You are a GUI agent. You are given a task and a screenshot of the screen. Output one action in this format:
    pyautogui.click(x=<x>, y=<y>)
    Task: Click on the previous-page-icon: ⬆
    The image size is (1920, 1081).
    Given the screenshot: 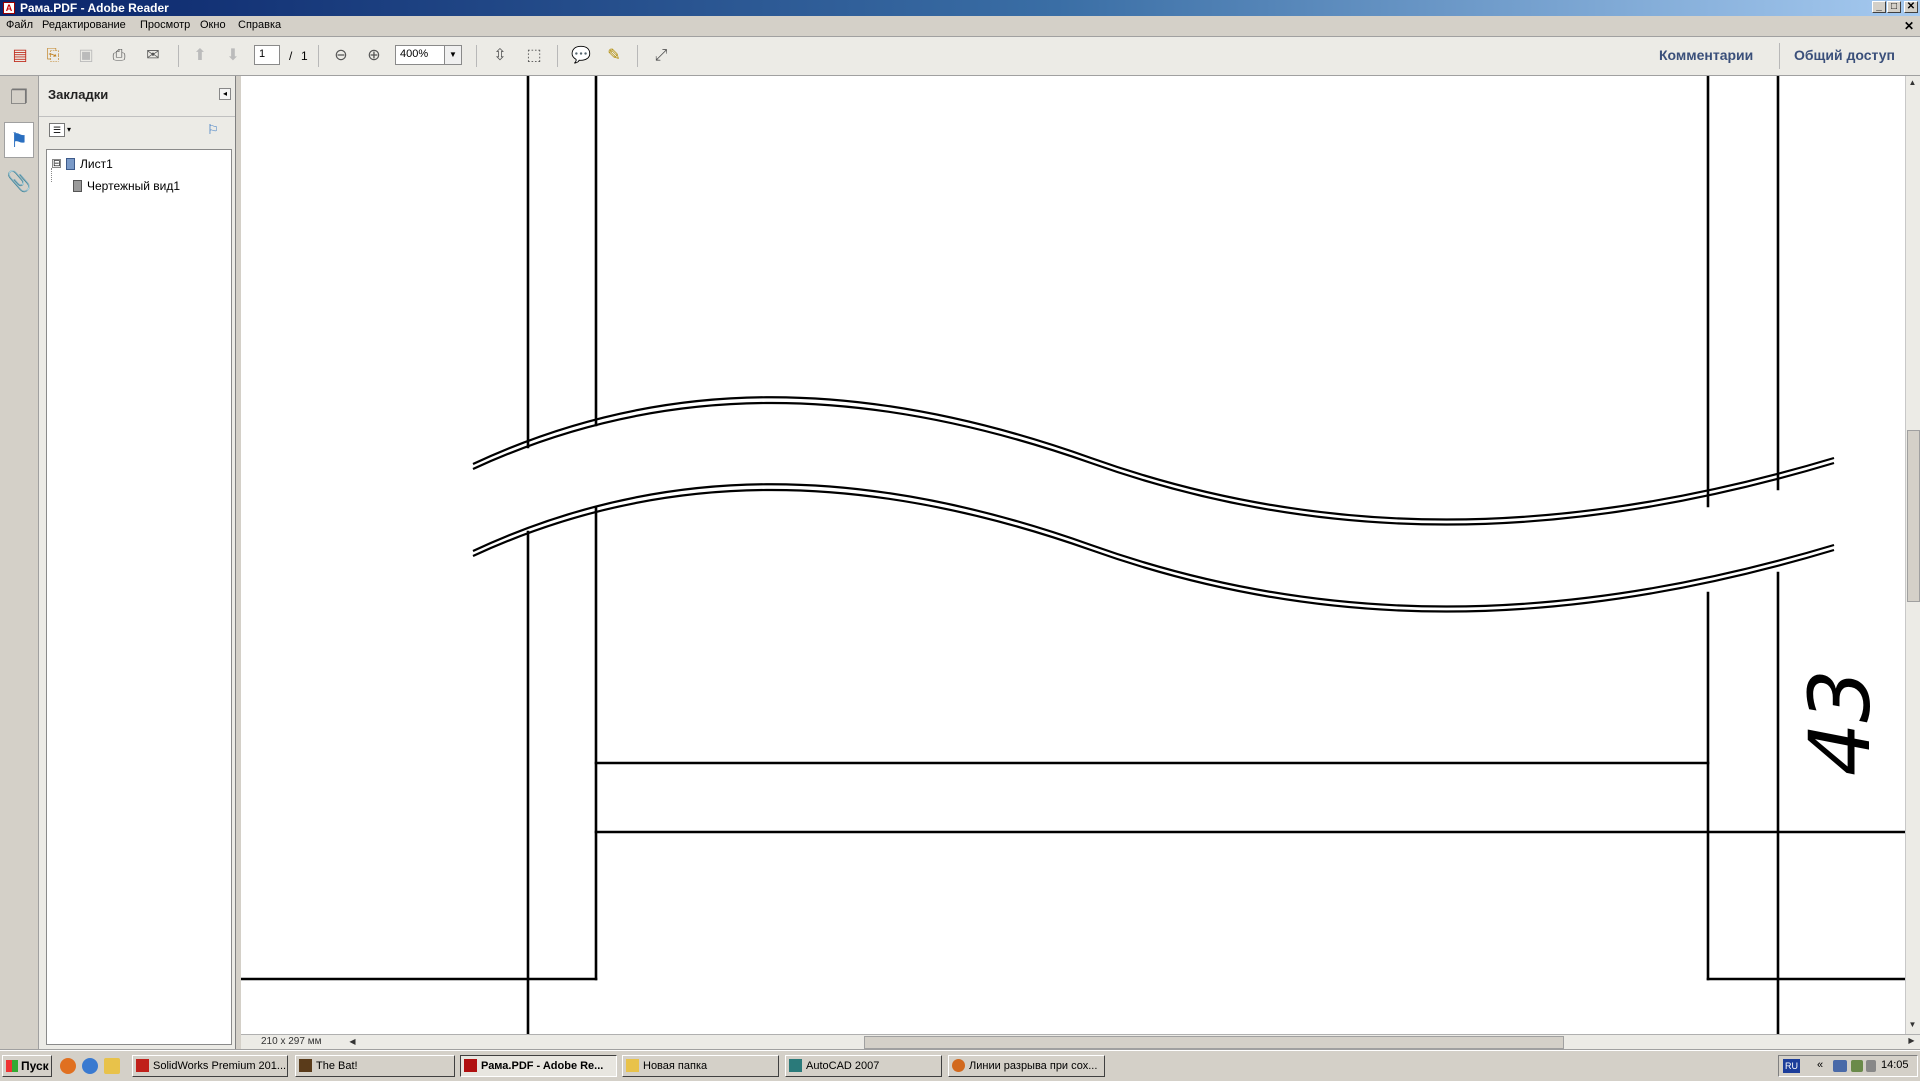 What is the action you would take?
    pyautogui.click(x=200, y=56)
    